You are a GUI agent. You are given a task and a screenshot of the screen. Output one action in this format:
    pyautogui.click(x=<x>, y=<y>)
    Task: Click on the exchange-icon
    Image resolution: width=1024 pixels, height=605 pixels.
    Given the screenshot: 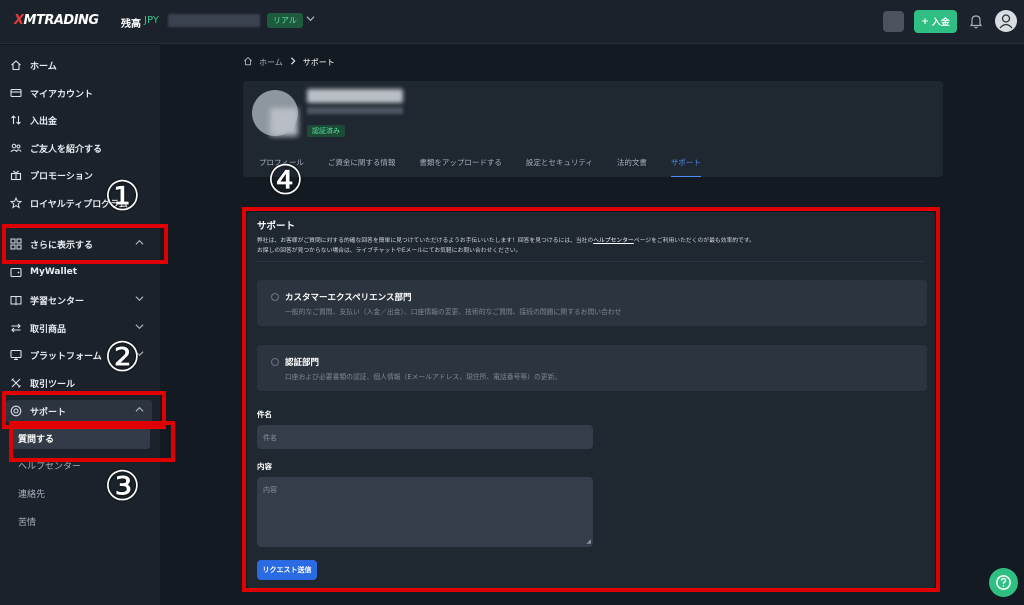 What is the action you would take?
    pyautogui.click(x=16, y=328)
    